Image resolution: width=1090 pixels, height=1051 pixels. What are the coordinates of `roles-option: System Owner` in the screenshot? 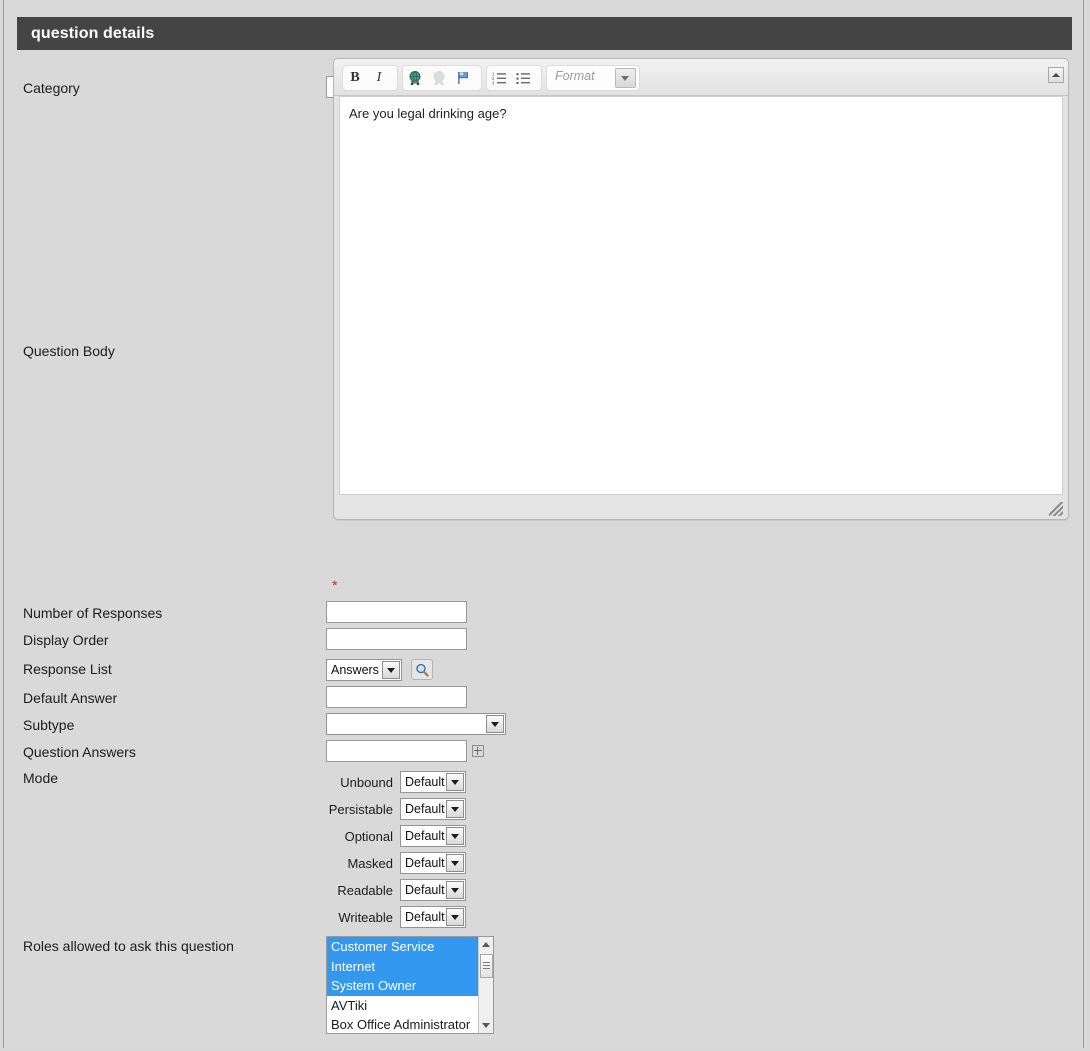 It's located at (403, 986).